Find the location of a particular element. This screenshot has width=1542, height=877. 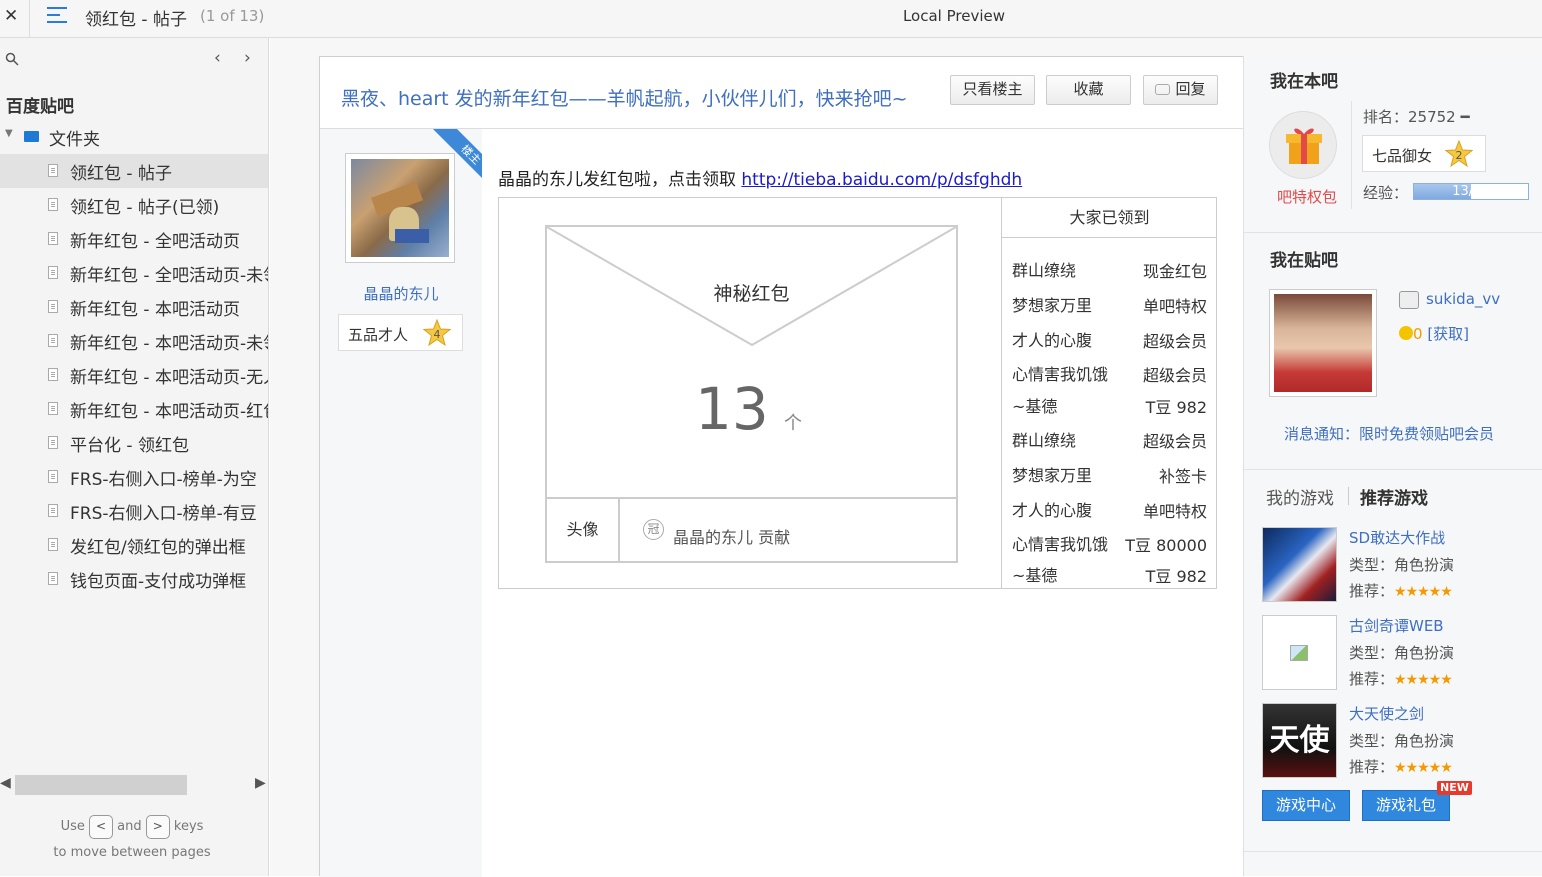

received-user: 梦想家万里 is located at coordinates (1052, 475).